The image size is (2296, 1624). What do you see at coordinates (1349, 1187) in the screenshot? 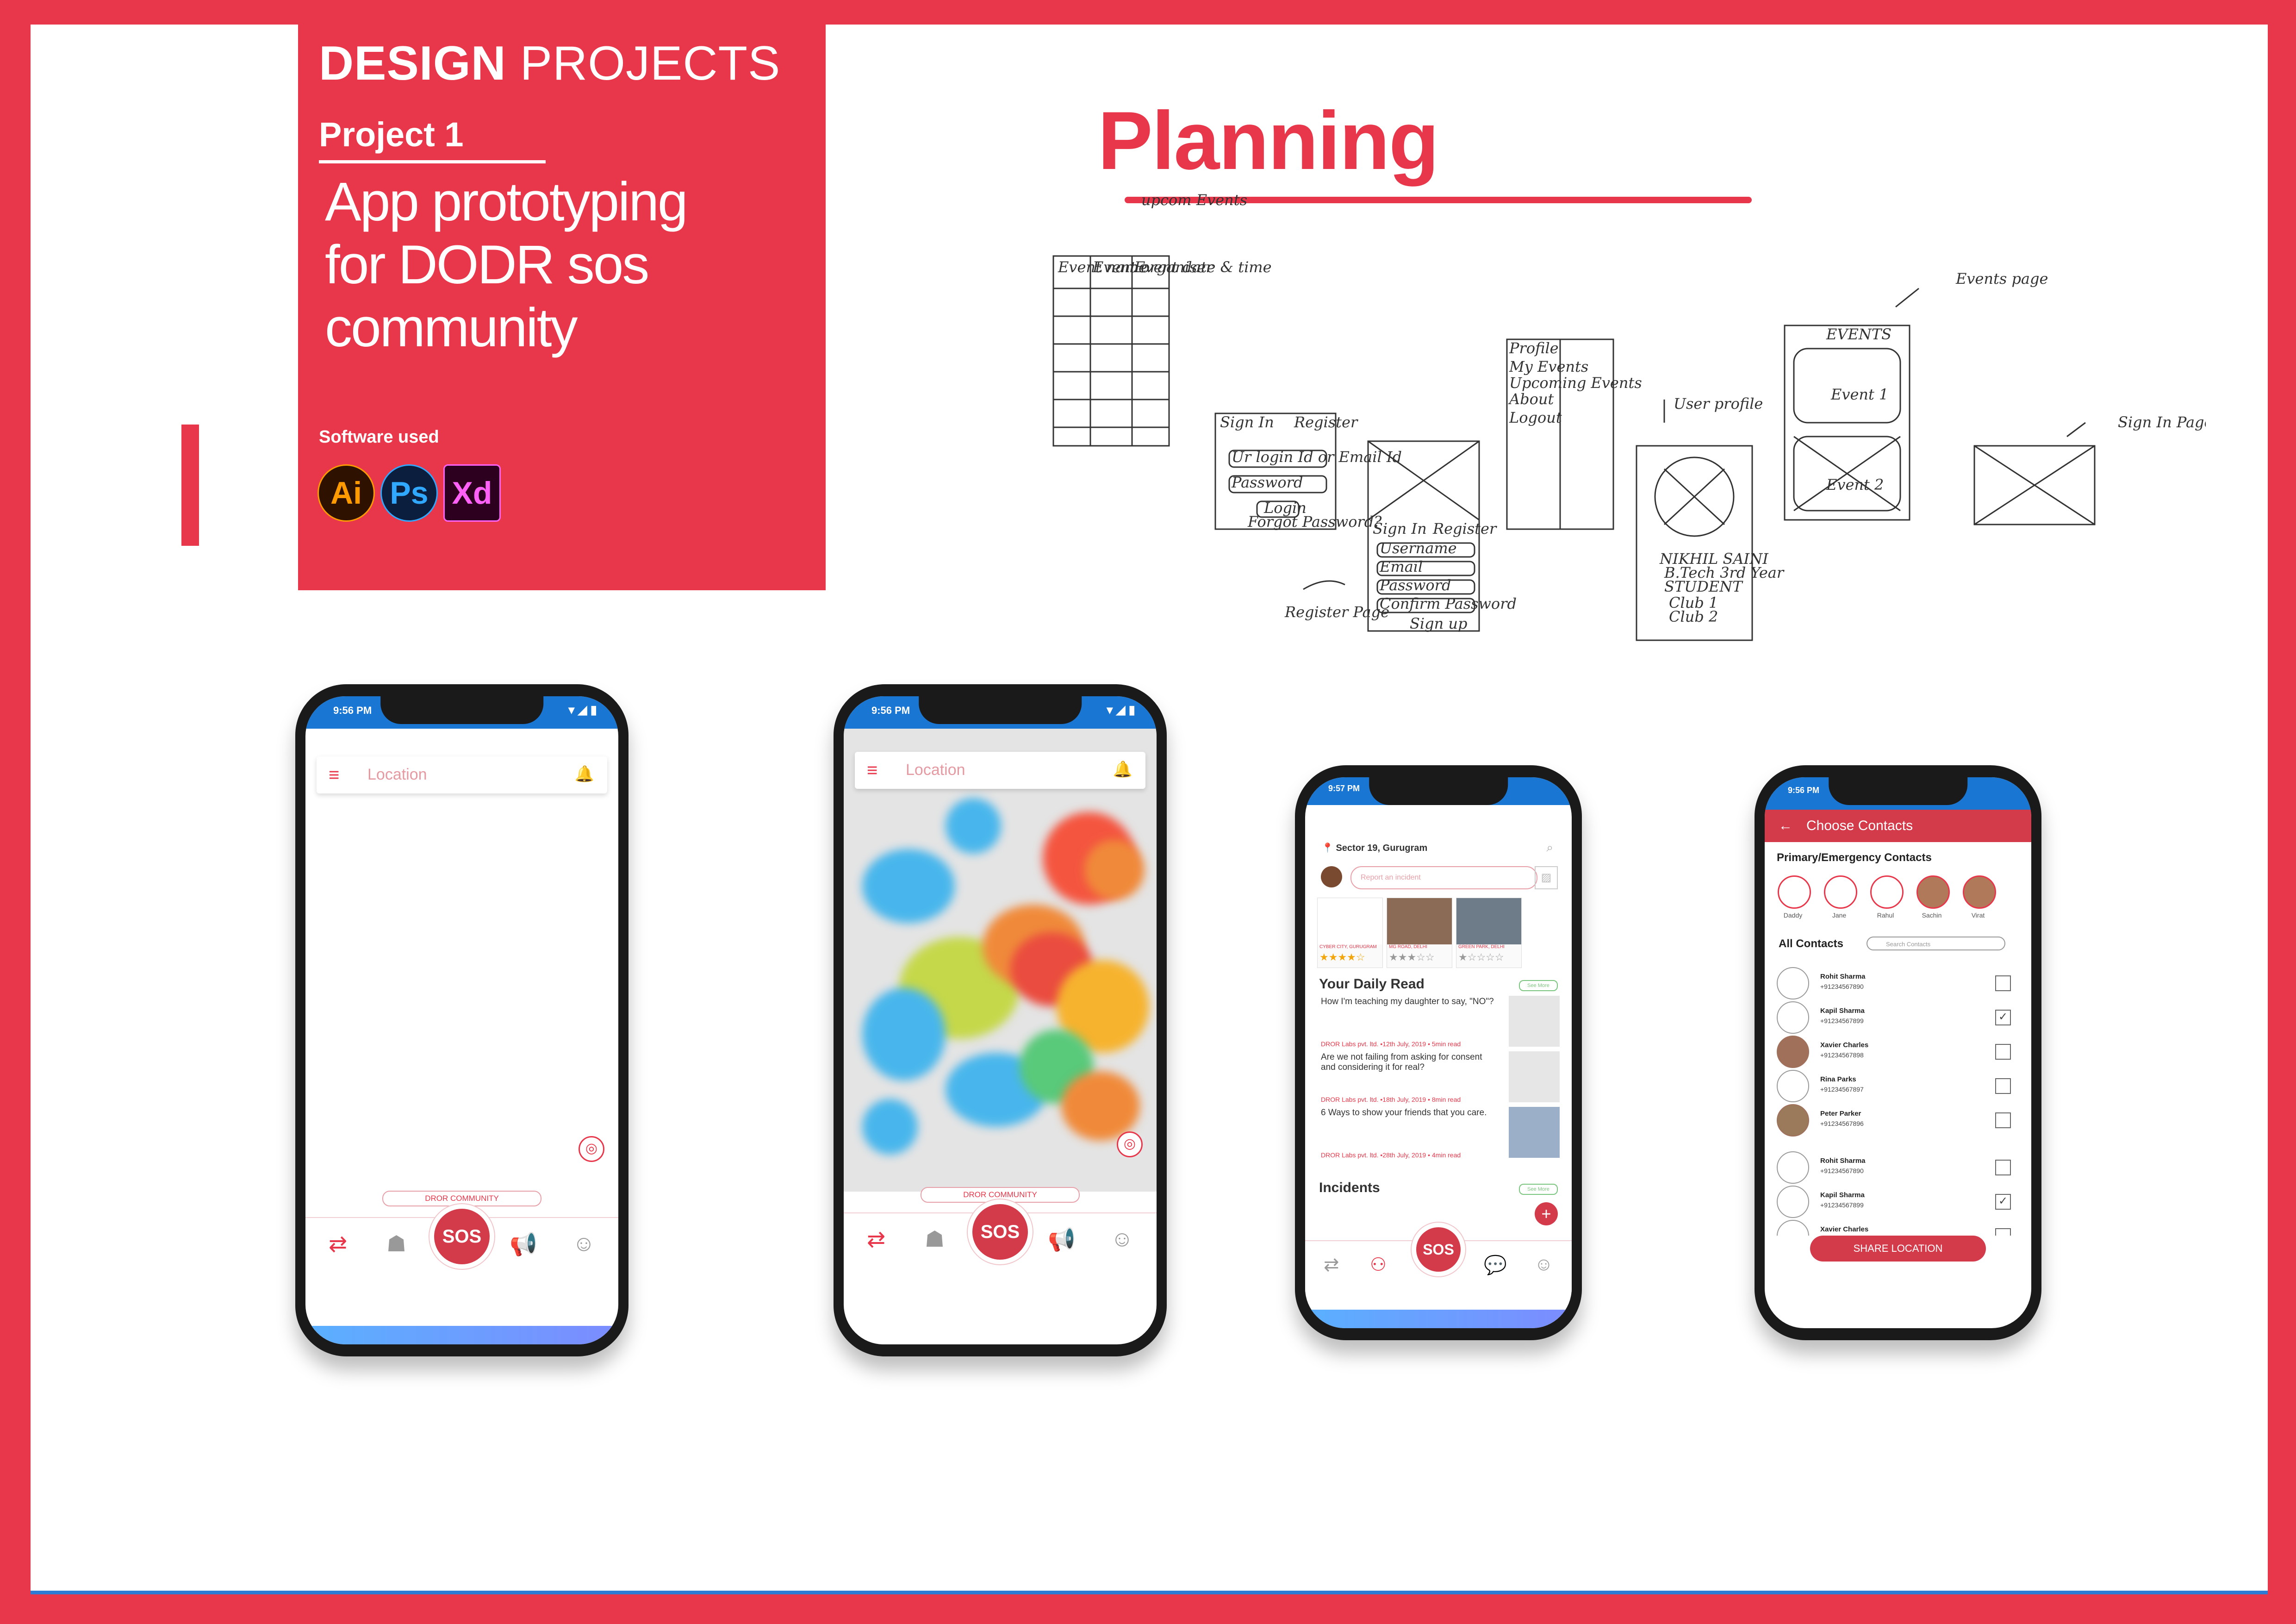
I see `incidents-title: Incidents` at bounding box center [1349, 1187].